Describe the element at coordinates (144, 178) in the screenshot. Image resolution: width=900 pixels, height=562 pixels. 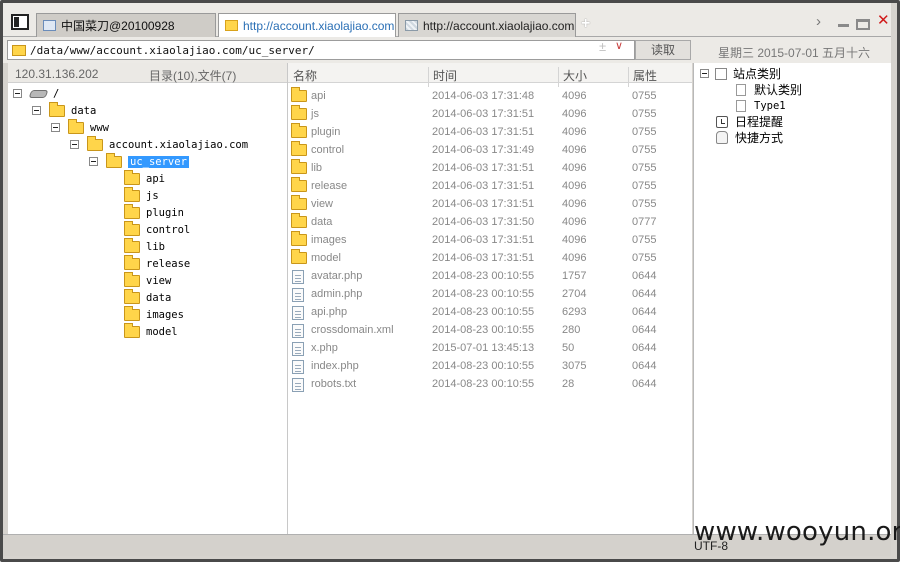
I see `tree-node: api` at that location.